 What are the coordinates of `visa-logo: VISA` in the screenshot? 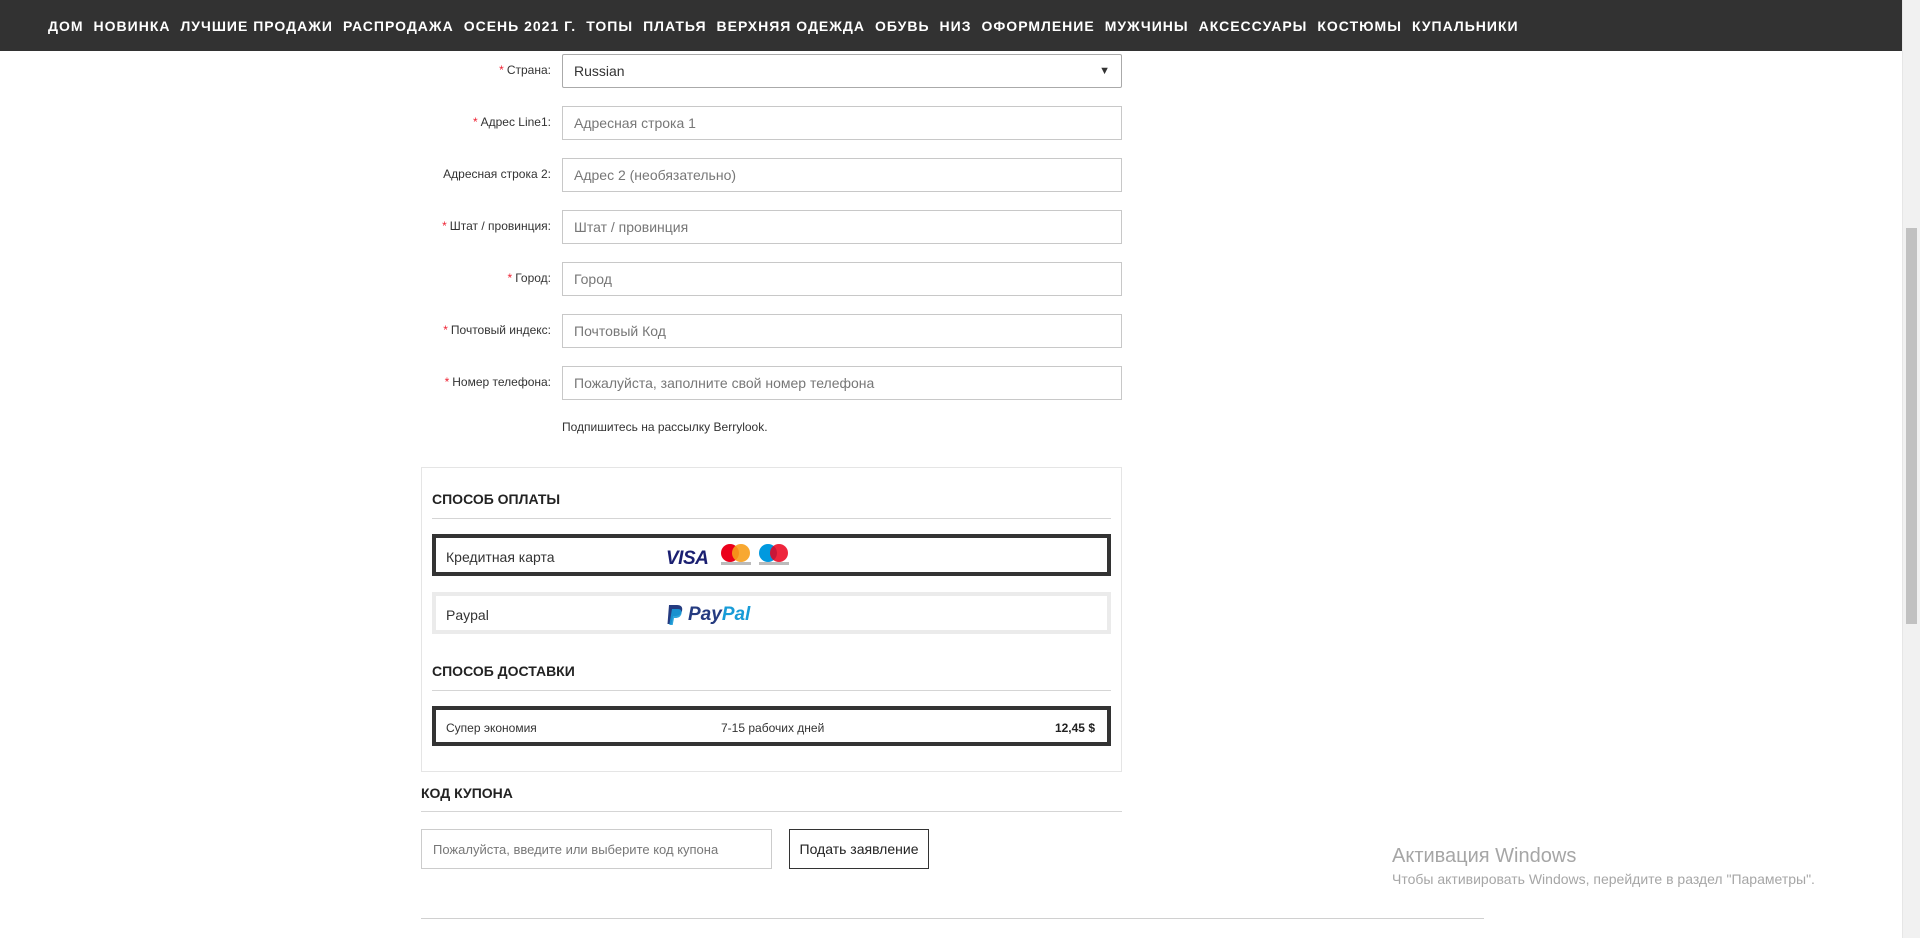 It's located at (687, 558).